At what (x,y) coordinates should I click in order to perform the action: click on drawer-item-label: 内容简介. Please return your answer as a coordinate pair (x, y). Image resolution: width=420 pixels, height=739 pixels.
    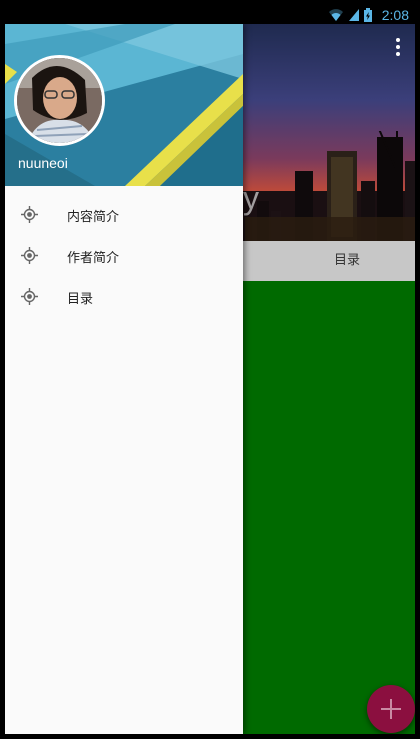
    Looking at the image, I should click on (93, 217).